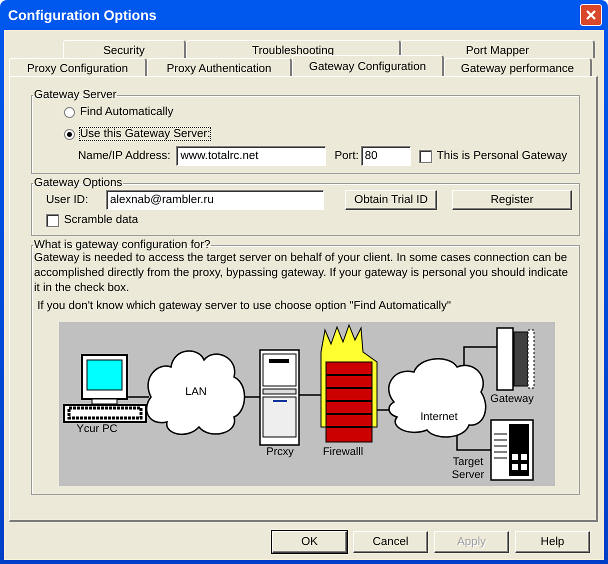 This screenshot has height=564, width=608. Describe the element at coordinates (498, 49) in the screenshot. I see `tab: Port Mapper` at that location.